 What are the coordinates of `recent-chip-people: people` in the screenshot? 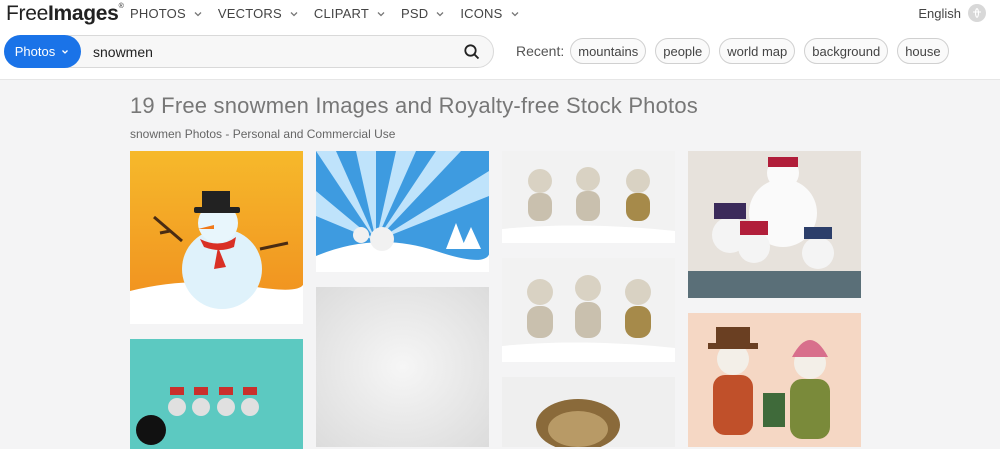 It's located at (683, 51).